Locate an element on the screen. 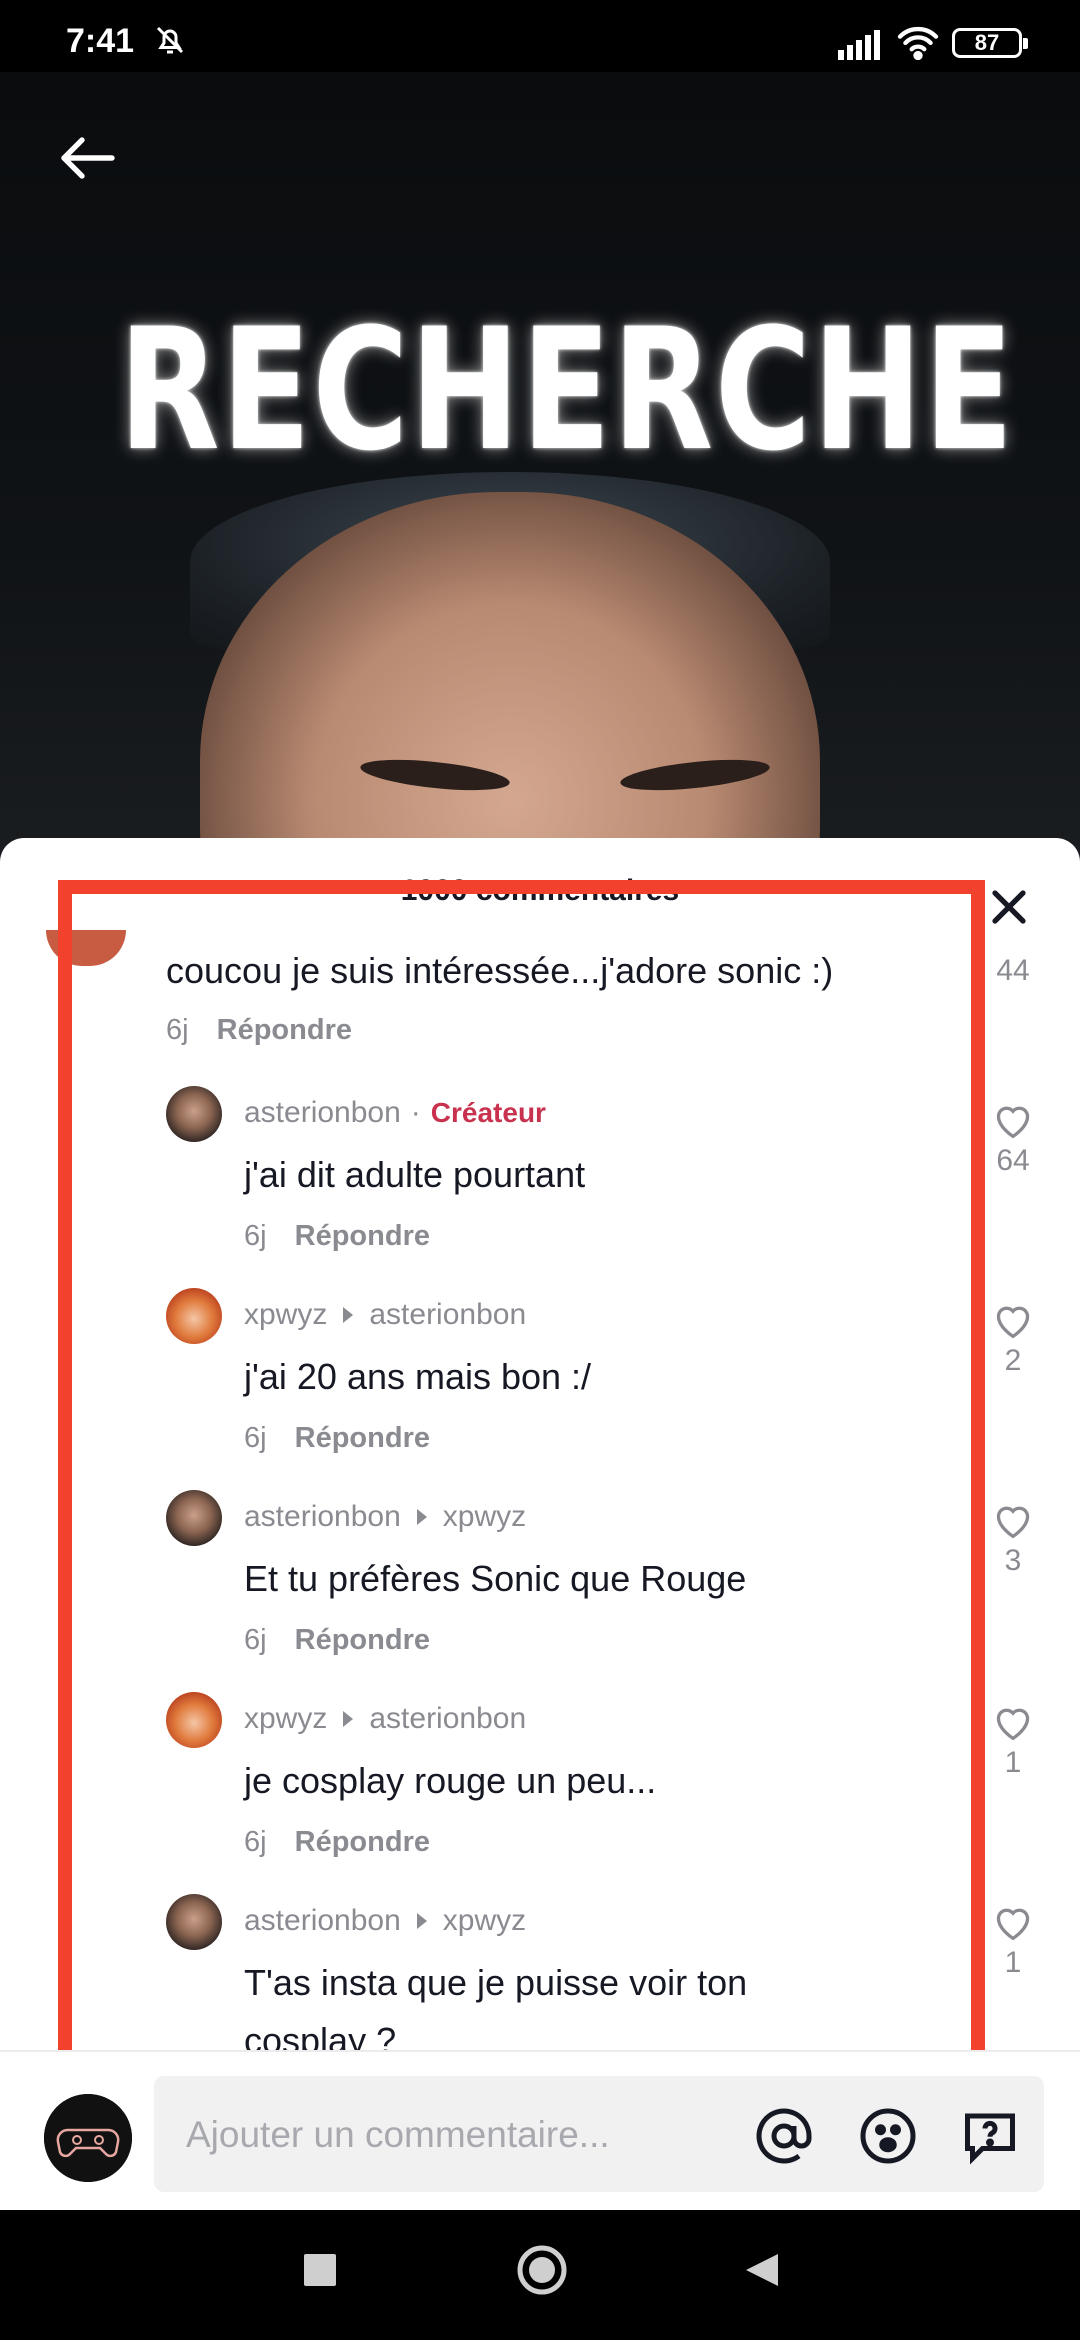 The width and height of the screenshot is (1080, 2340). status-time: 7:41 is located at coordinates (100, 41).